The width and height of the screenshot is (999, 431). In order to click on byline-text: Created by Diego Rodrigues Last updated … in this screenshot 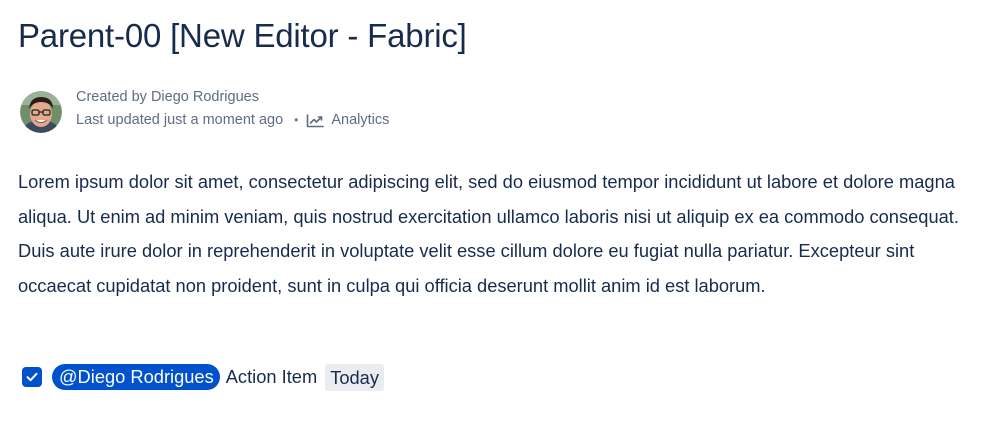, I will do `click(232, 109)`.